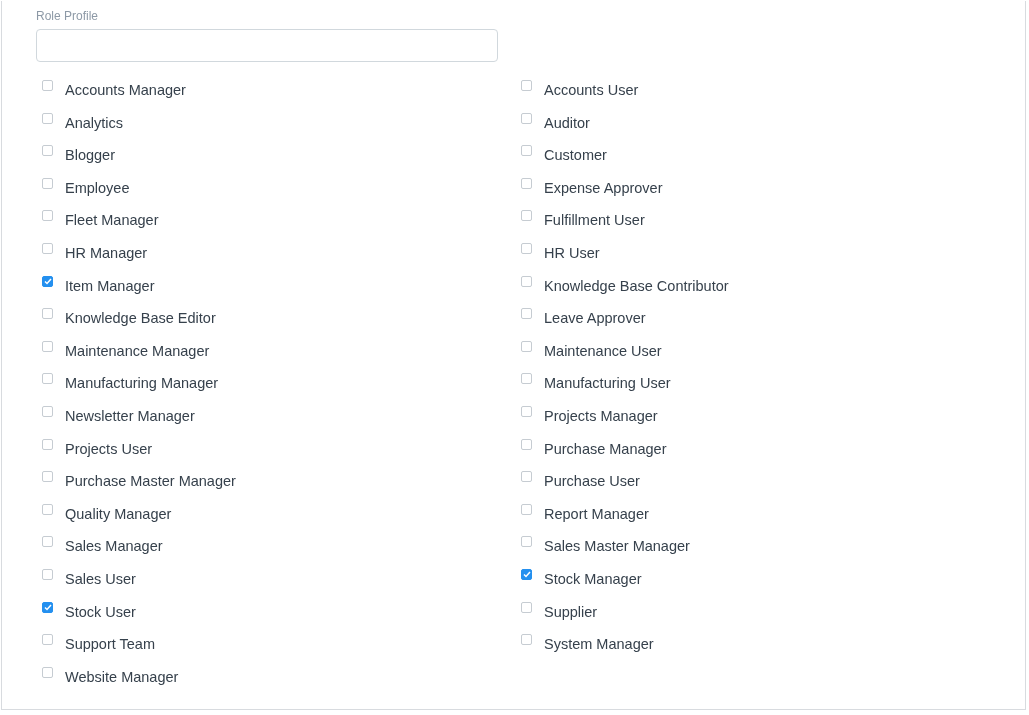 The width and height of the screenshot is (1029, 715). Describe the element at coordinates (150, 481) in the screenshot. I see `checkbox-label: Purchase Master Manager` at that location.